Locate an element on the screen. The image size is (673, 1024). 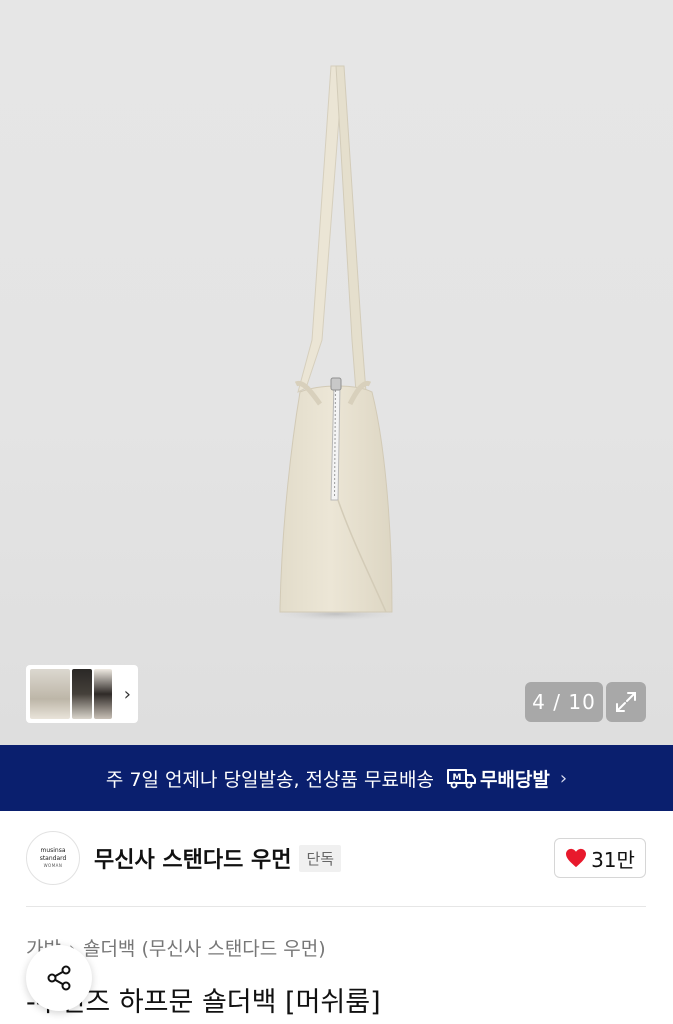
expand-button is located at coordinates (626, 702).